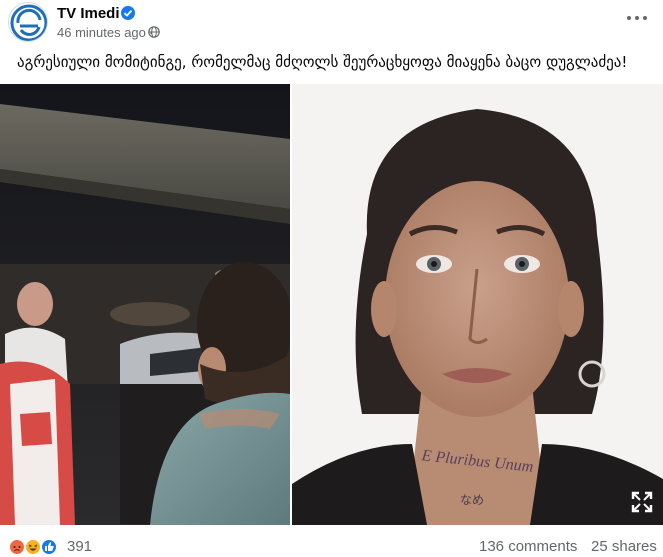  What do you see at coordinates (528, 547) in the screenshot?
I see `comments-count: 136 comments` at bounding box center [528, 547].